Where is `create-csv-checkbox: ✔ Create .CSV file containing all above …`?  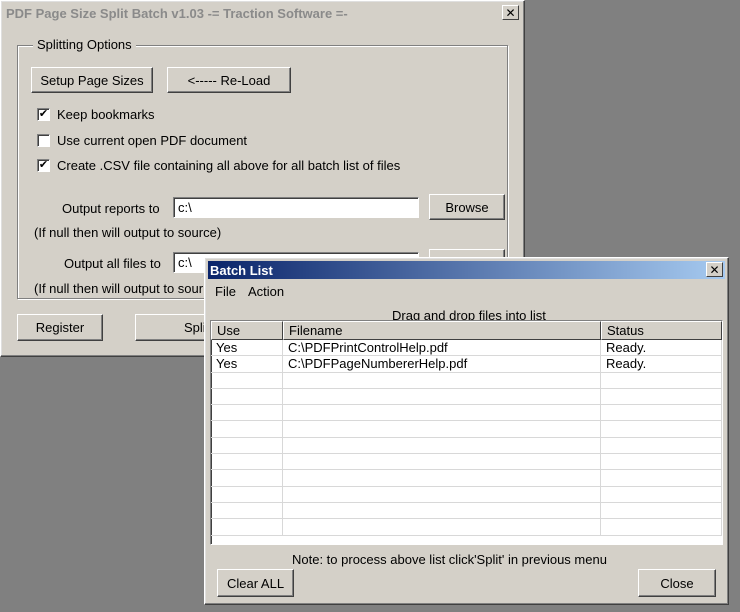 create-csv-checkbox: ✔ Create .CSV file containing all above … is located at coordinates (218, 165).